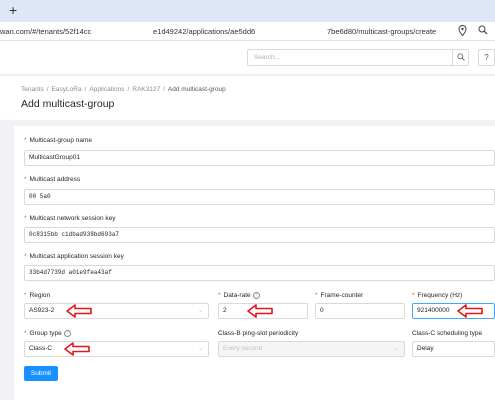 The width and height of the screenshot is (495, 400). What do you see at coordinates (42, 310) in the screenshot?
I see `region-value: AS923-2` at bounding box center [42, 310].